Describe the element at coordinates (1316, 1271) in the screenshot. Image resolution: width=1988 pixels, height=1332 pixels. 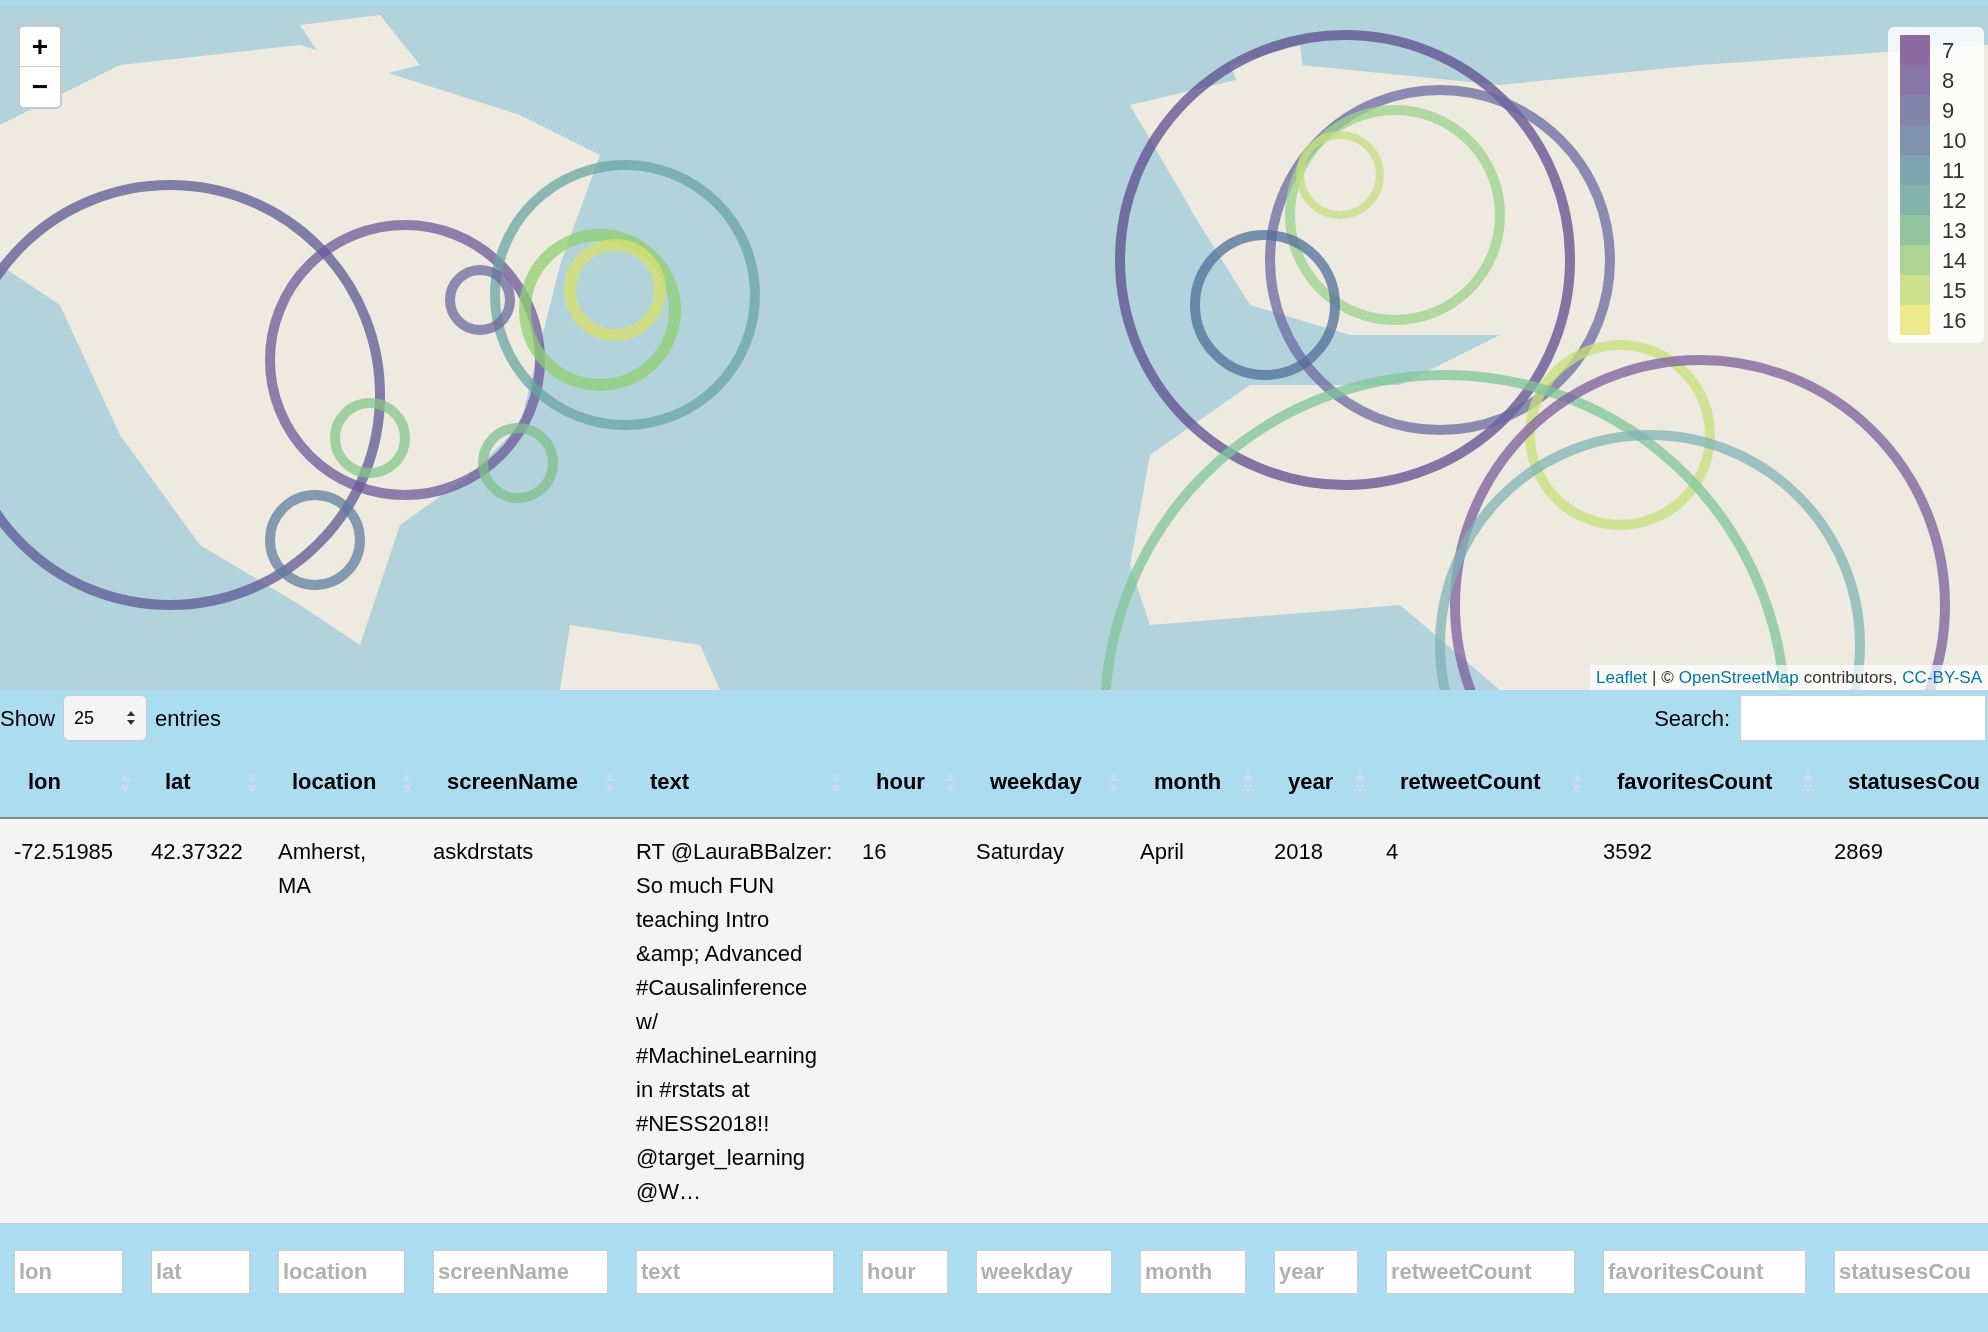
I see `column-filter-field: year` at that location.